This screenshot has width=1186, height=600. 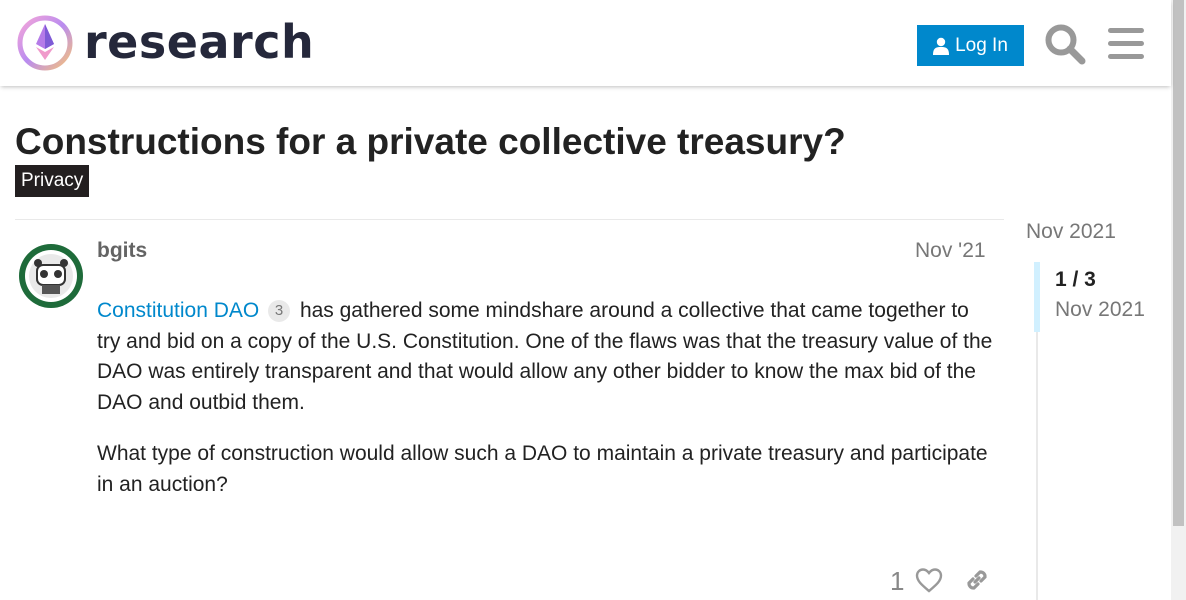 What do you see at coordinates (1100, 309) in the screenshot?
I see `timeline-current-date: Nov 2021` at bounding box center [1100, 309].